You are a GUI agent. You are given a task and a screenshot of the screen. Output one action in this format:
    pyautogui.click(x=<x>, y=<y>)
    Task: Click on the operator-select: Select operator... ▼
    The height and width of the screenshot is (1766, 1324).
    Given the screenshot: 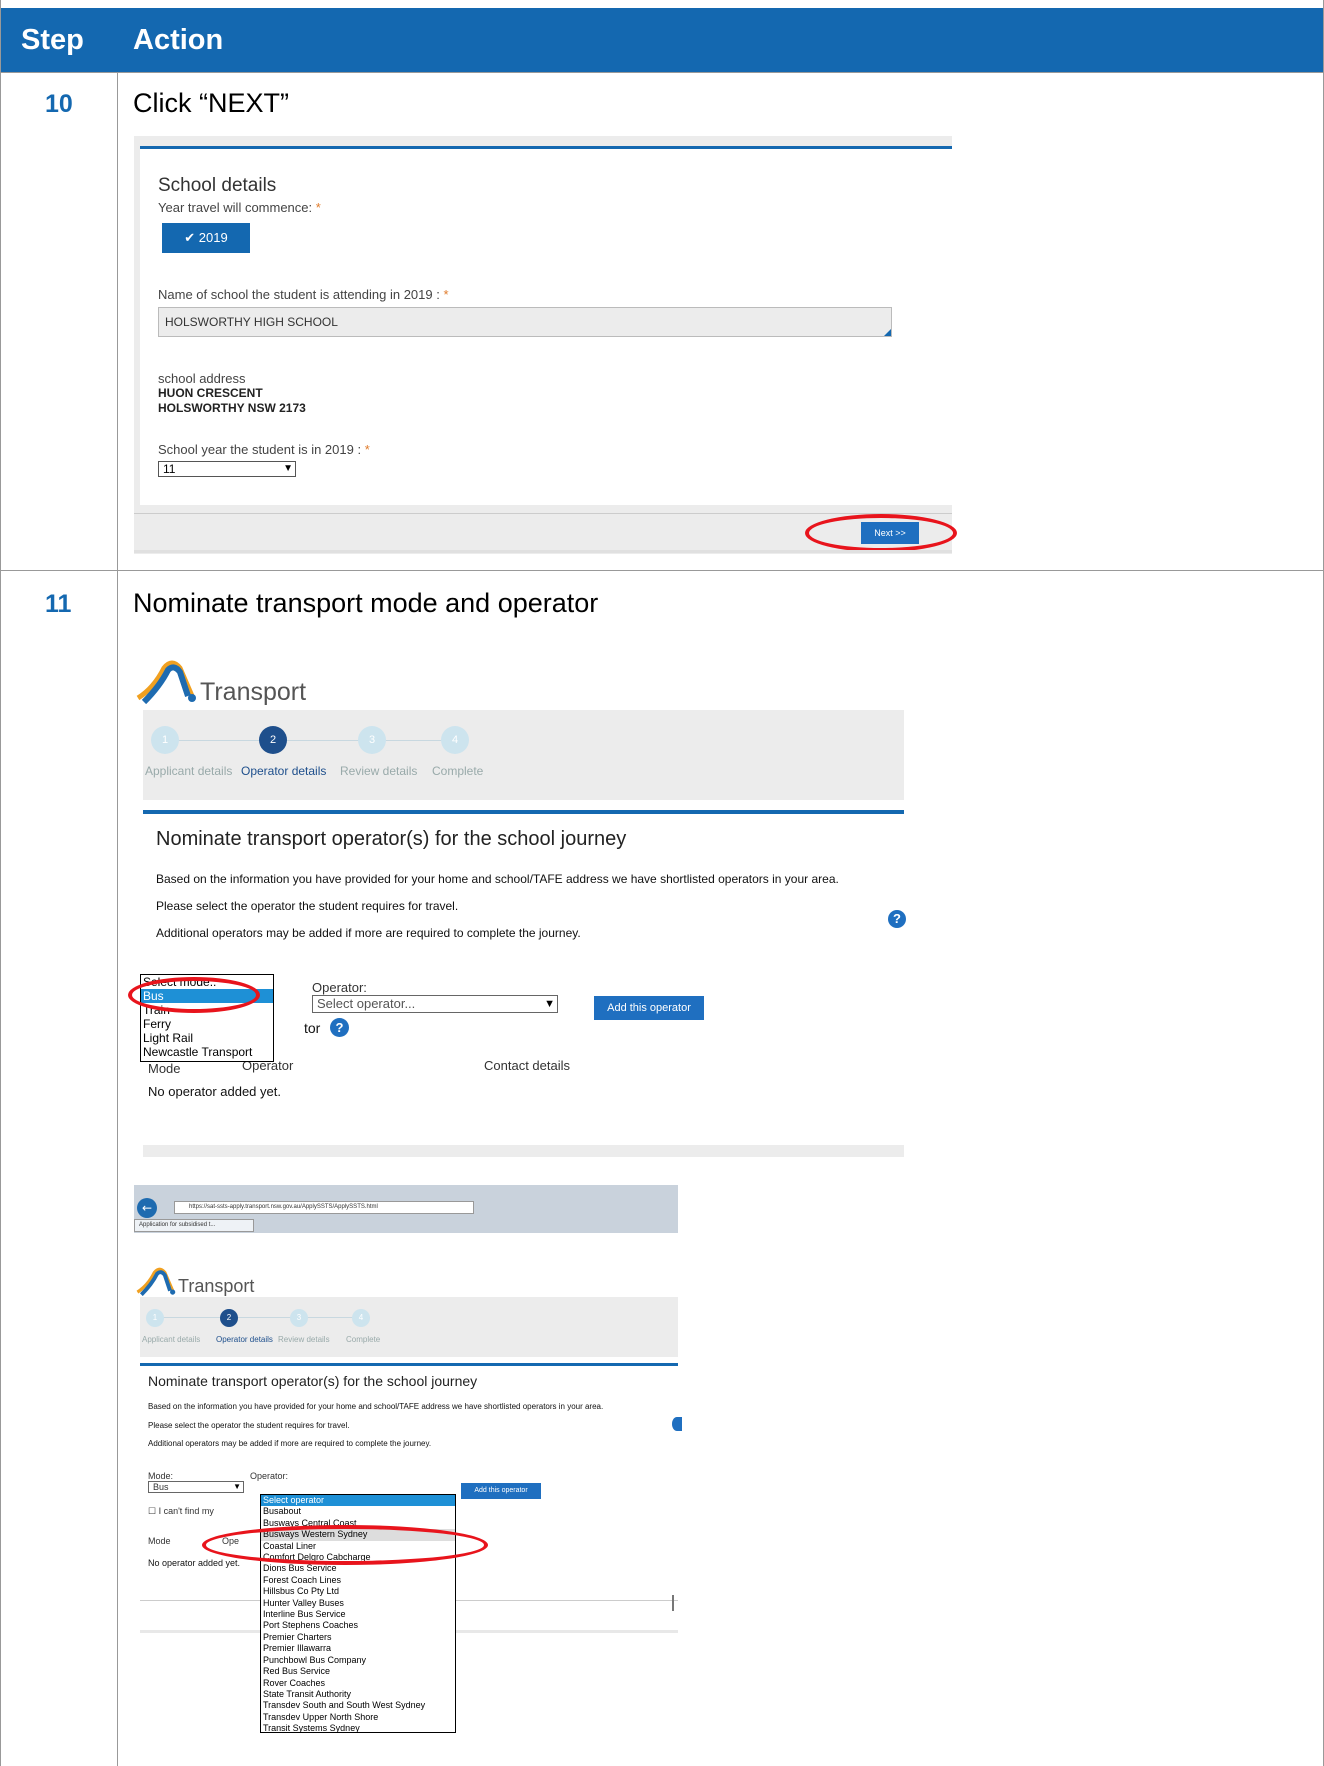 What is the action you would take?
    pyautogui.click(x=435, y=1004)
    